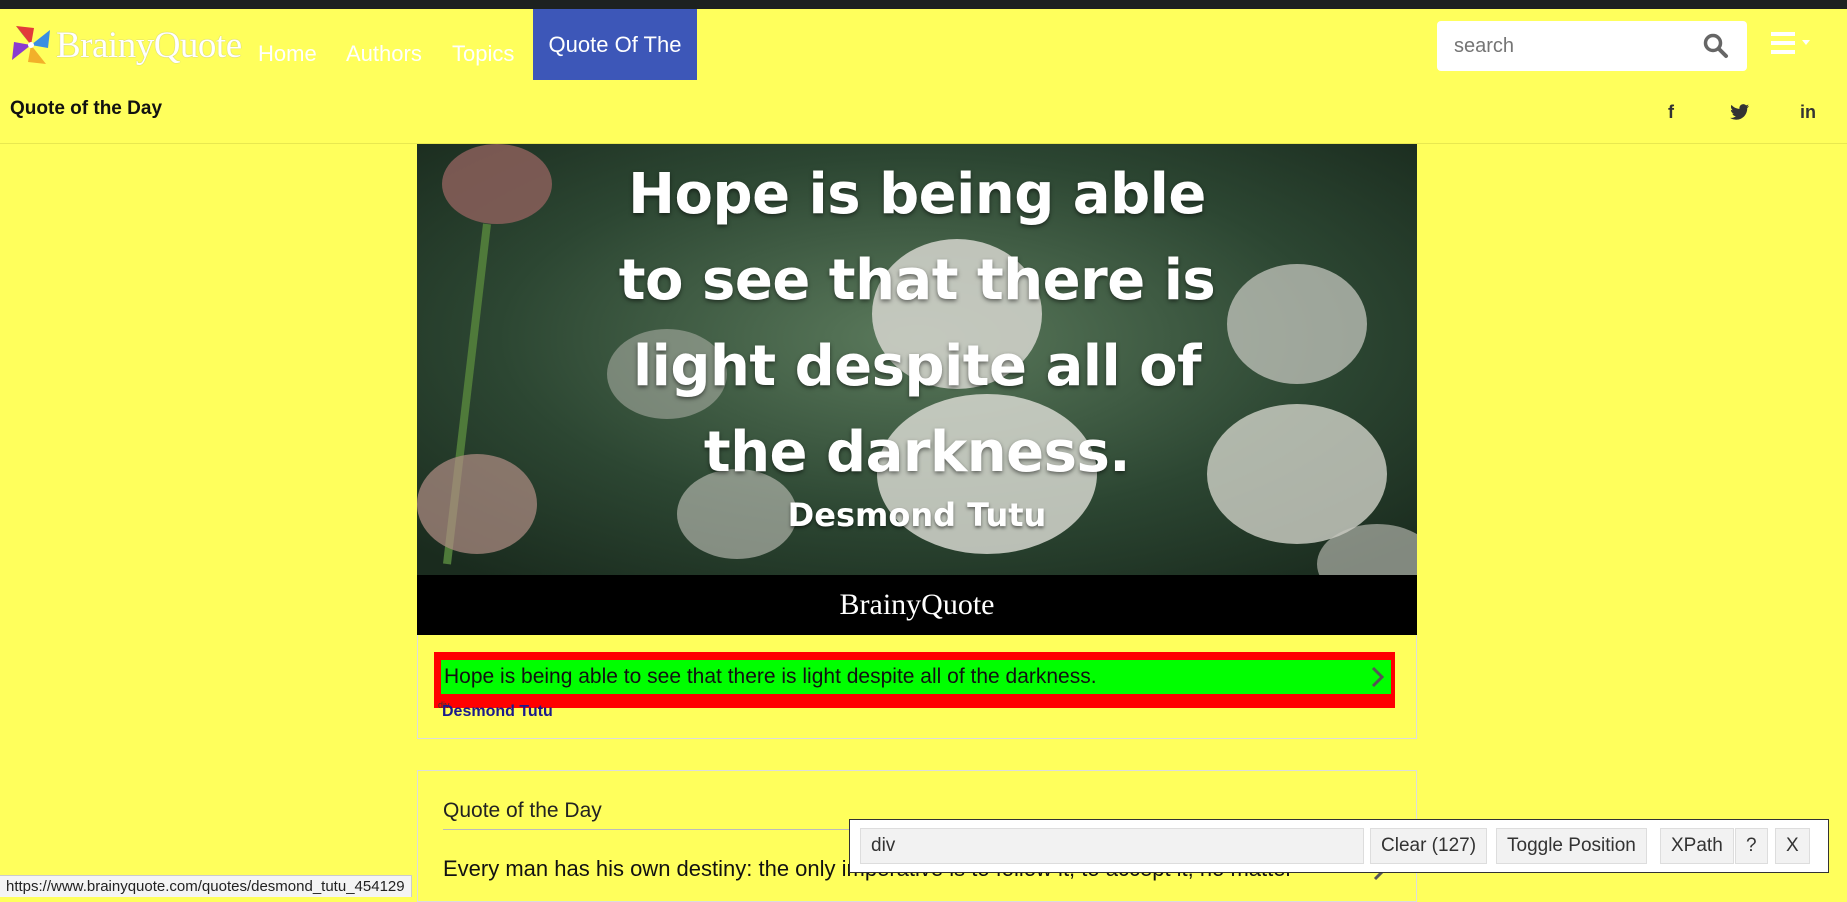 This screenshot has width=1847, height=902. I want to click on image-quote-line: the darkness., so click(917, 452).